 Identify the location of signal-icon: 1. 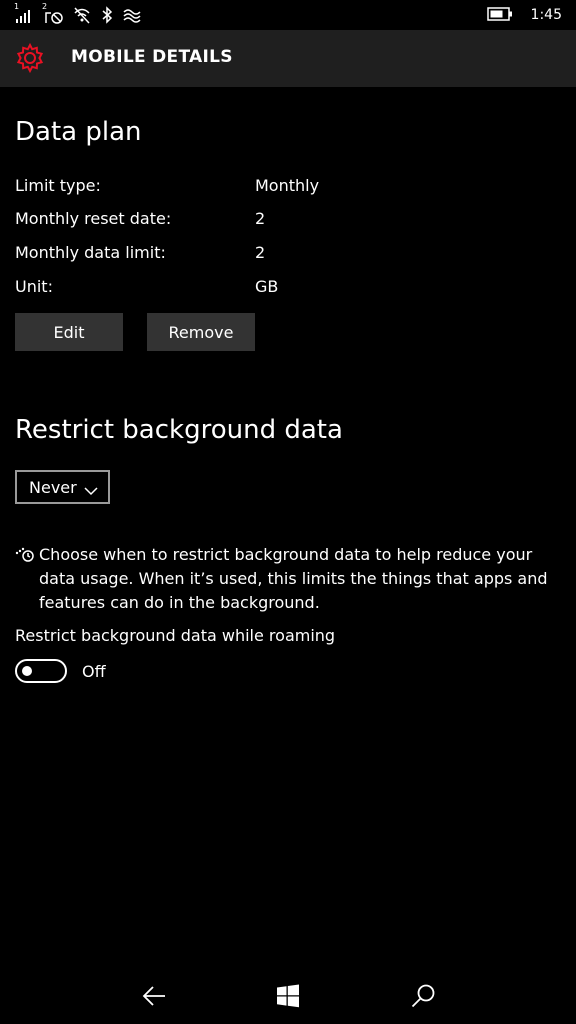
(24, 13).